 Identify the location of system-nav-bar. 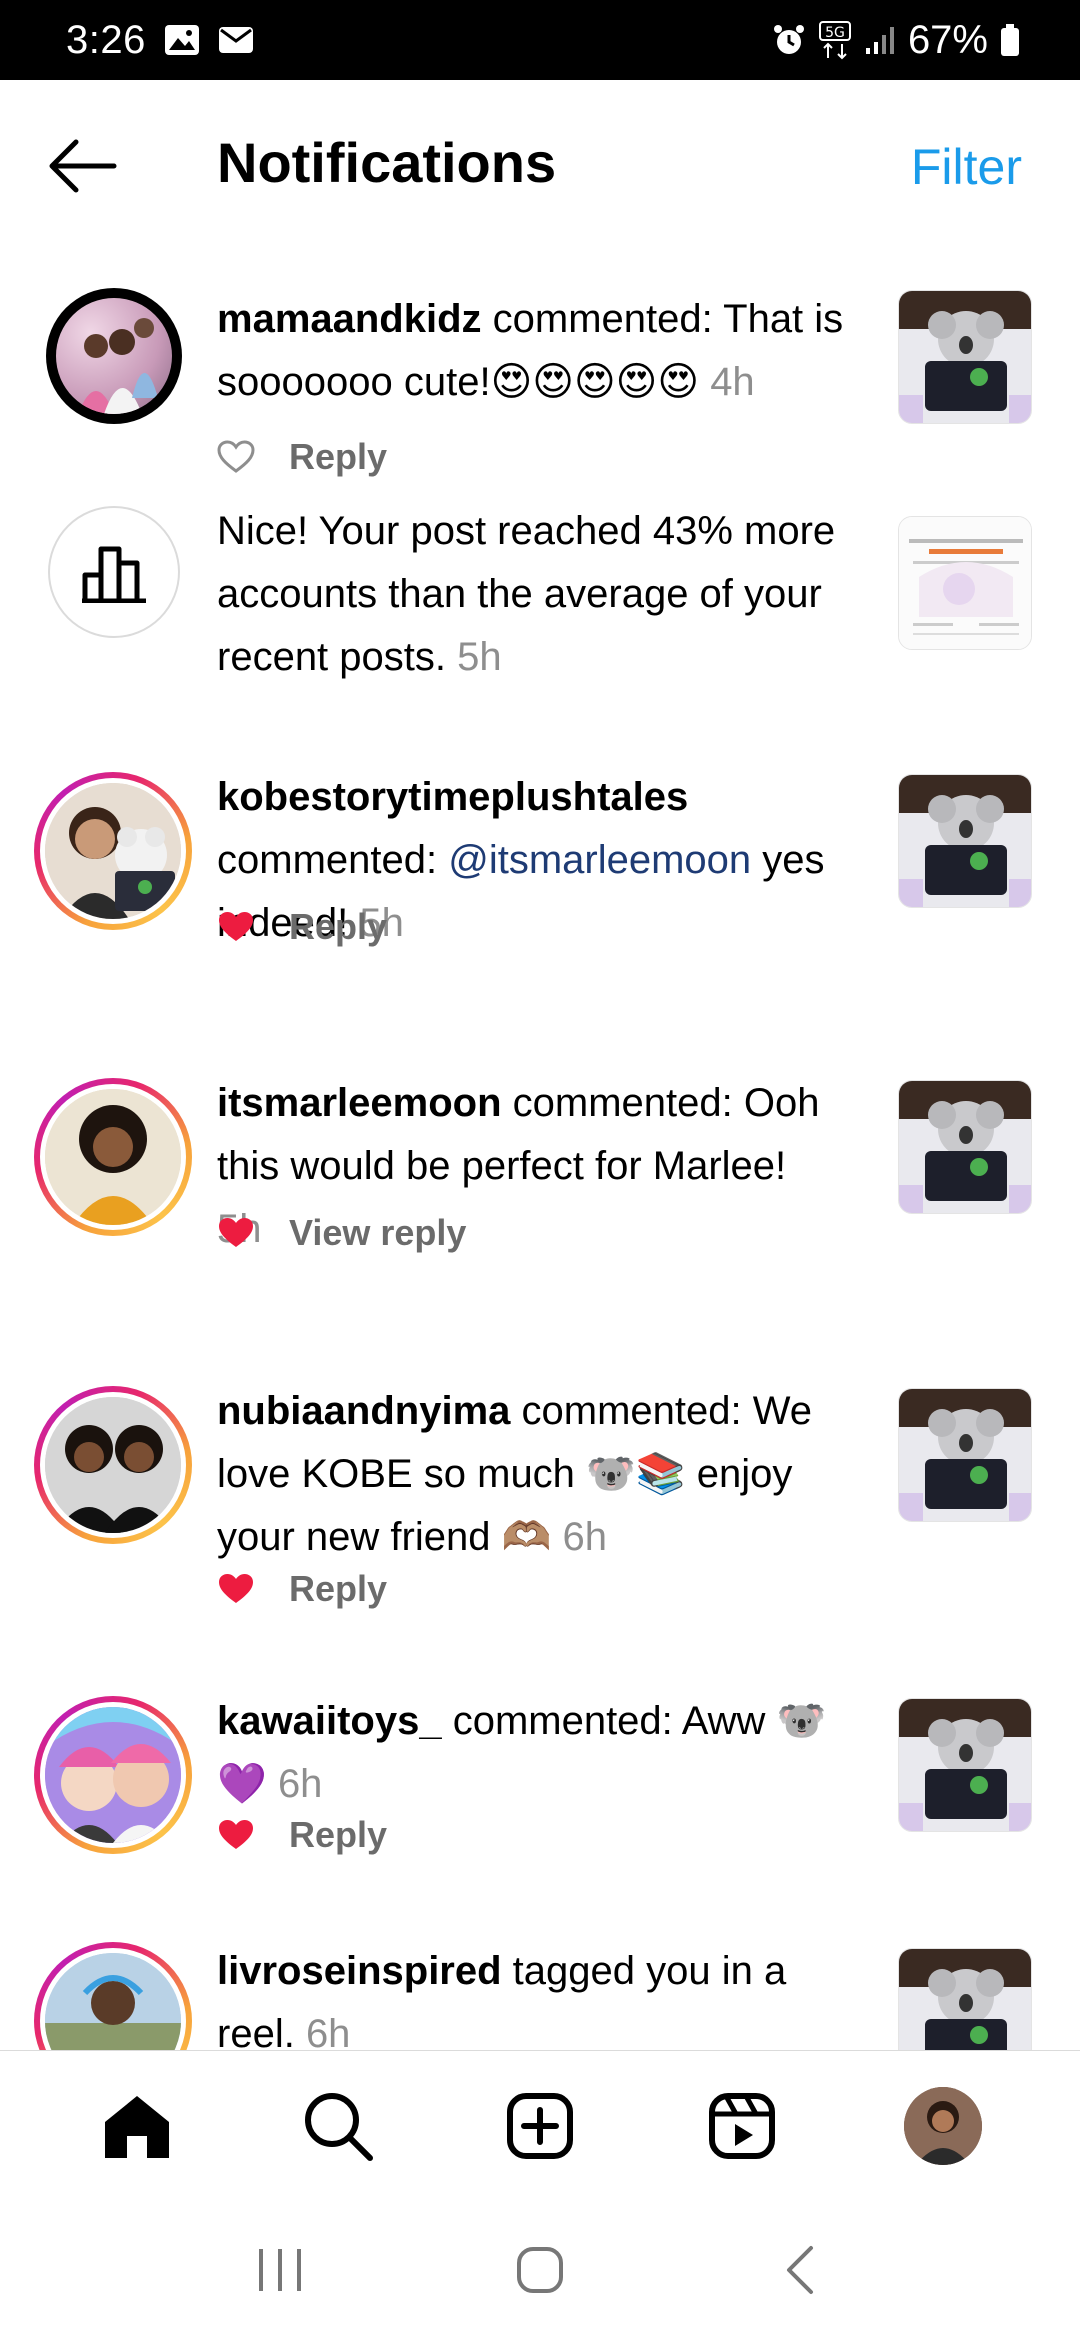
(540, 2270).